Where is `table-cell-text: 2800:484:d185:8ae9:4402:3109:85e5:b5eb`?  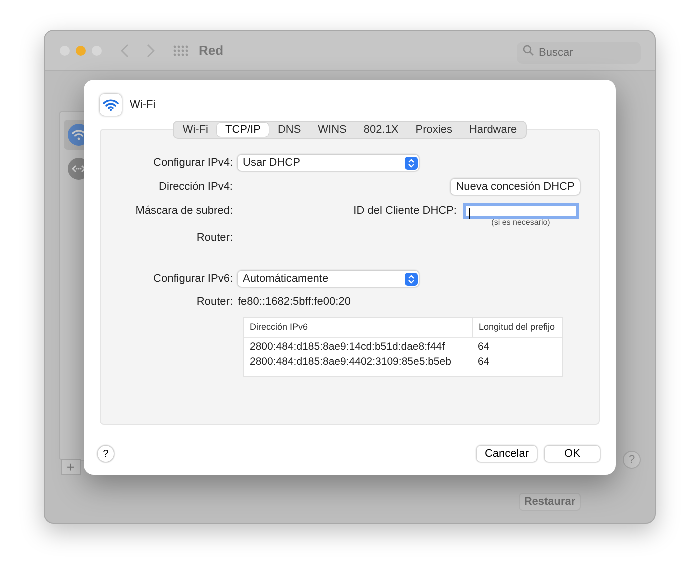
table-cell-text: 2800:484:d185:8ae9:4402:3109:85e5:b5eb is located at coordinates (350, 362).